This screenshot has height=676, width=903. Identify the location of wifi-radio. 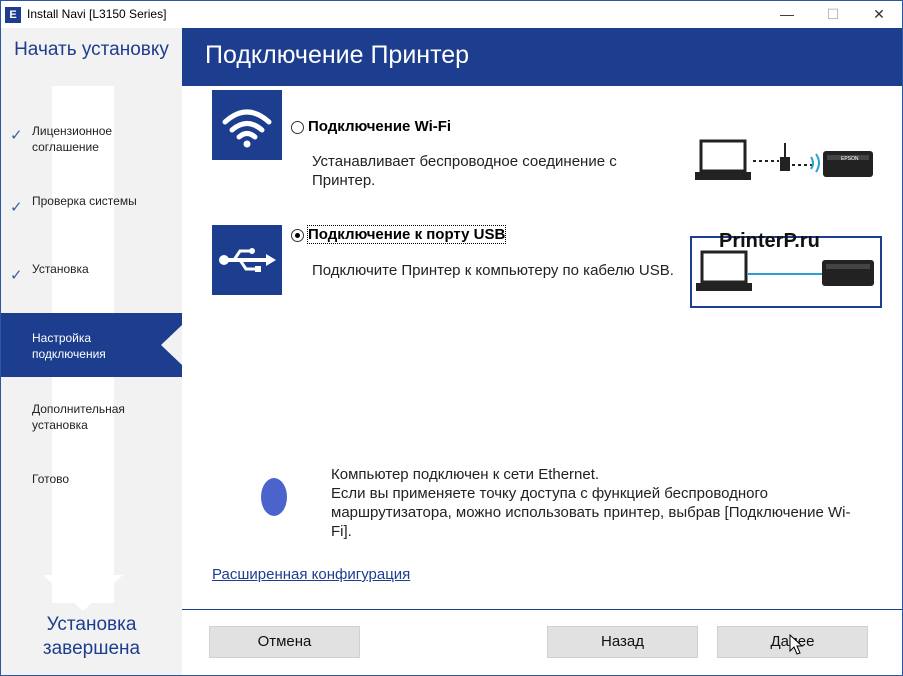
(297, 127).